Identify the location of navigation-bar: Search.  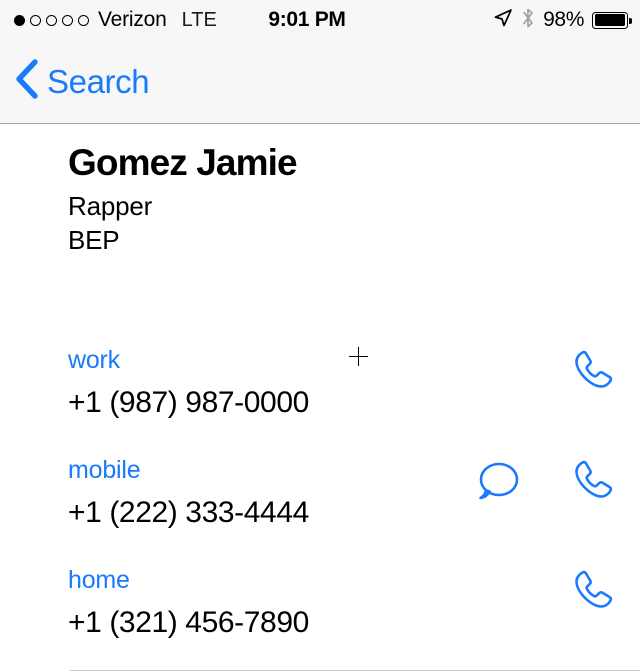
(320, 82).